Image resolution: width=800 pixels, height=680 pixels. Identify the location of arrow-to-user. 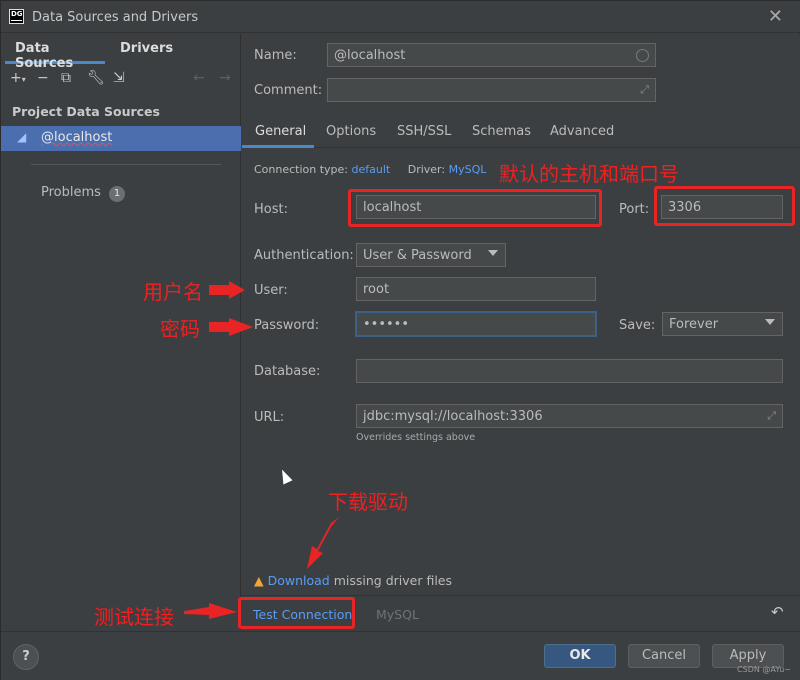
(227, 290).